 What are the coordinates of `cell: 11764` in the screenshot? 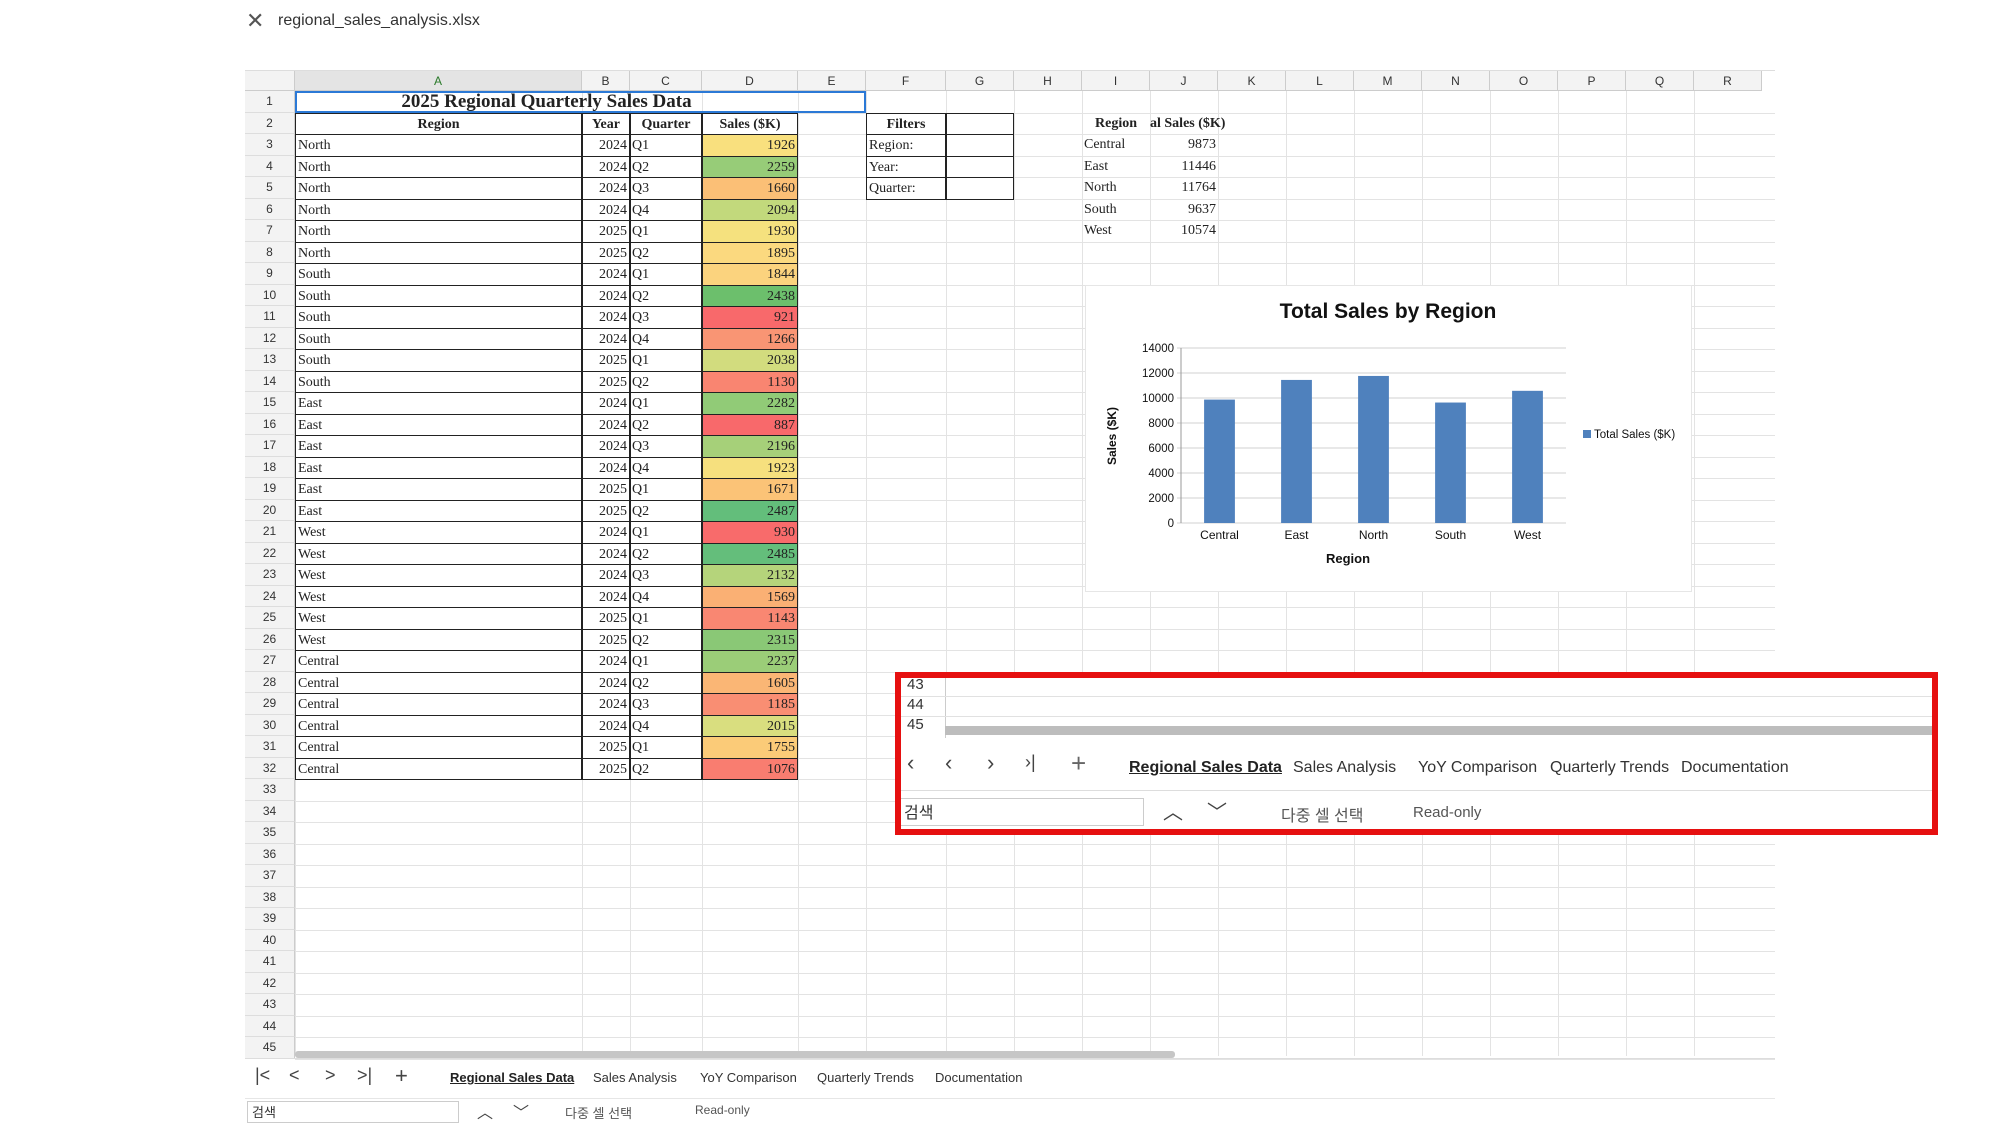 It's located at (1184, 188).